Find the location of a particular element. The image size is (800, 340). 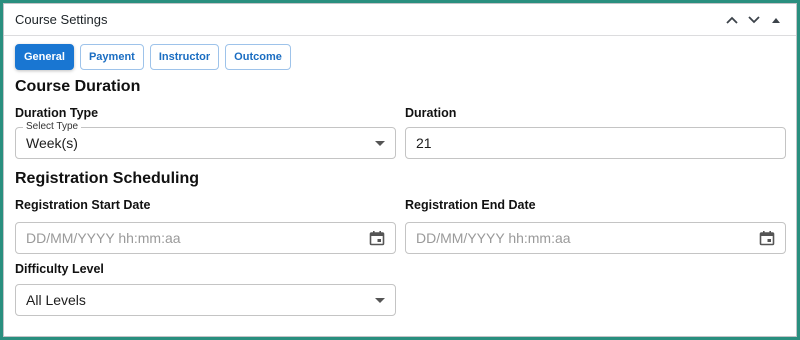

tab-bar: General Payment Instructor Outcome is located at coordinates (400, 57).